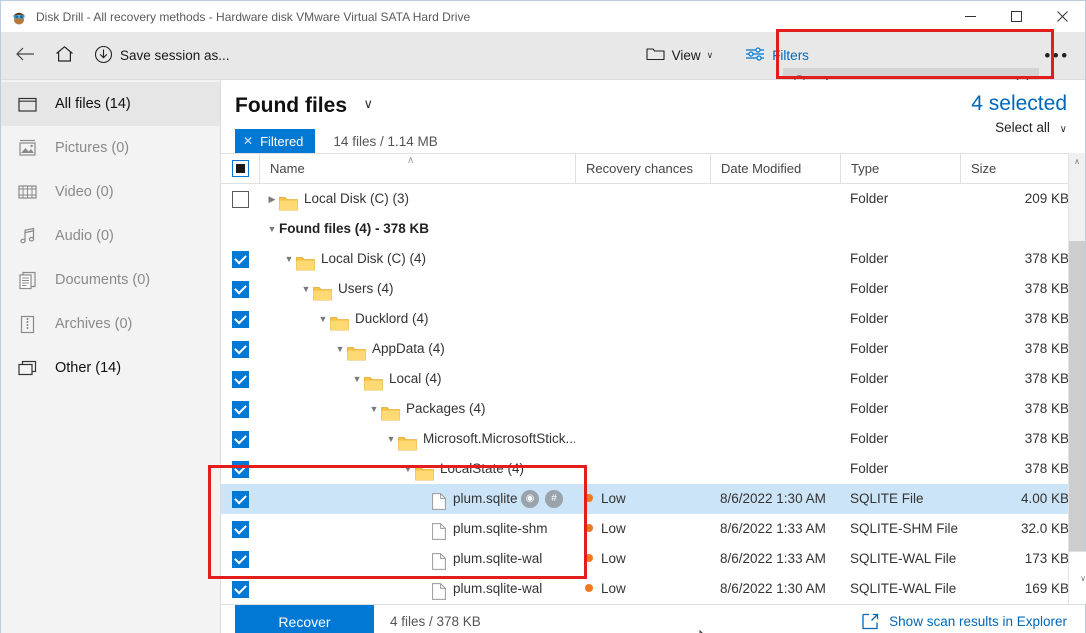  I want to click on column-header-type: Type, so click(900, 168).